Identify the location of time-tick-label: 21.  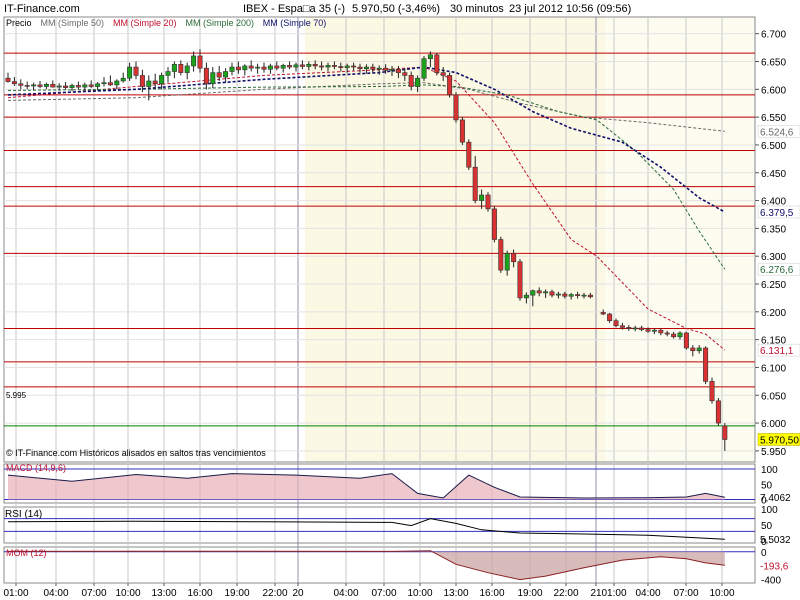
(596, 593).